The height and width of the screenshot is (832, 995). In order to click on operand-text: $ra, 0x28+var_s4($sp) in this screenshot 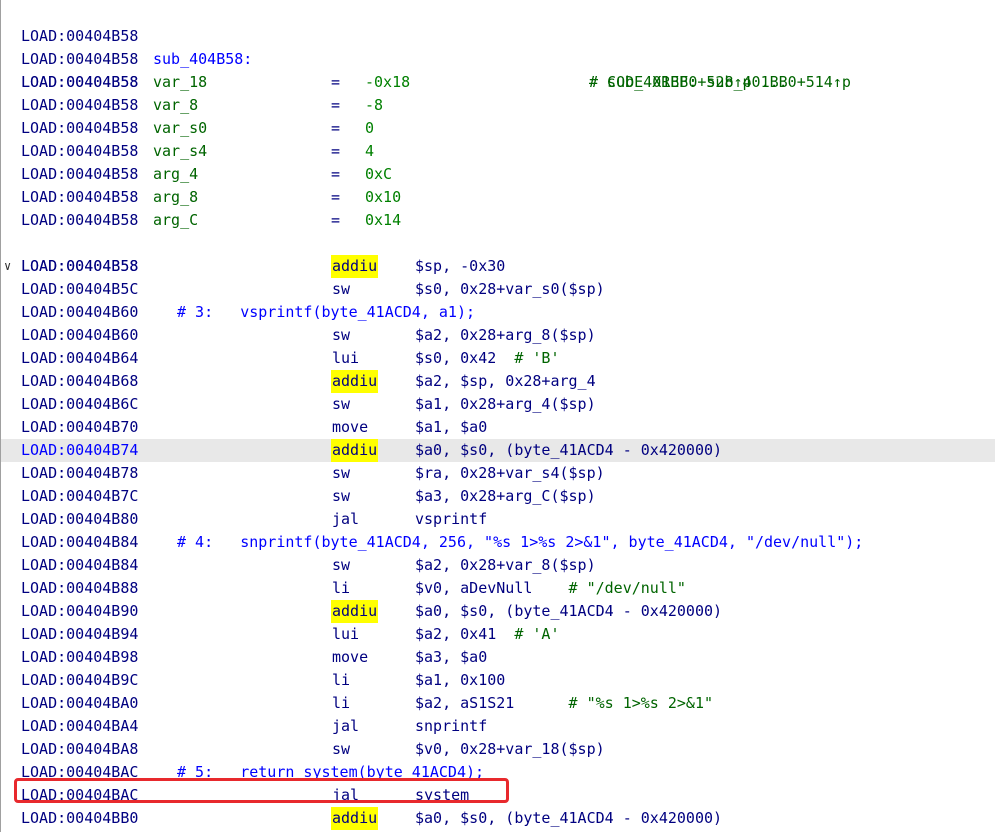, I will do `click(510, 473)`.